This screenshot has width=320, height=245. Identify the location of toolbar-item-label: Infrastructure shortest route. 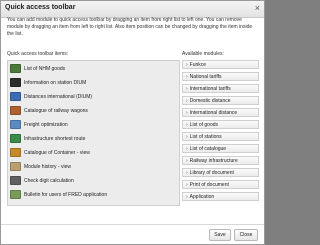
(55, 138).